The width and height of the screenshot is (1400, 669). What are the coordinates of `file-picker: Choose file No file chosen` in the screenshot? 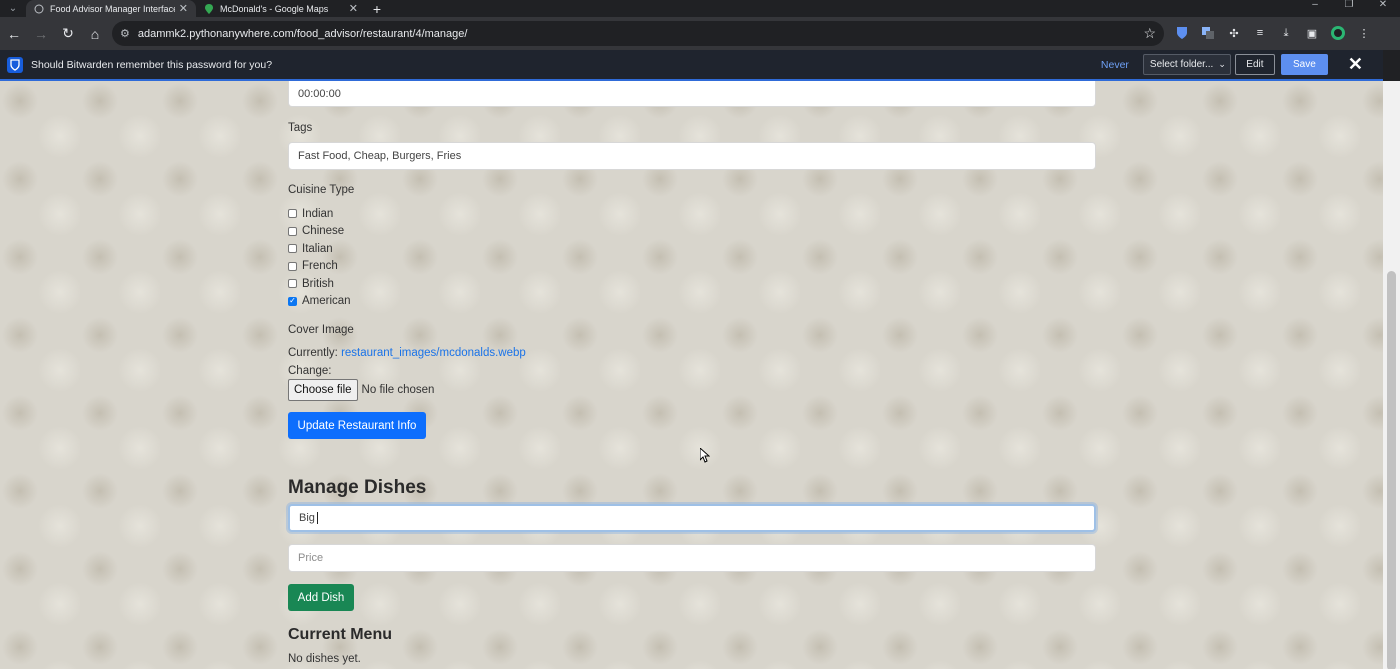 It's located at (361, 390).